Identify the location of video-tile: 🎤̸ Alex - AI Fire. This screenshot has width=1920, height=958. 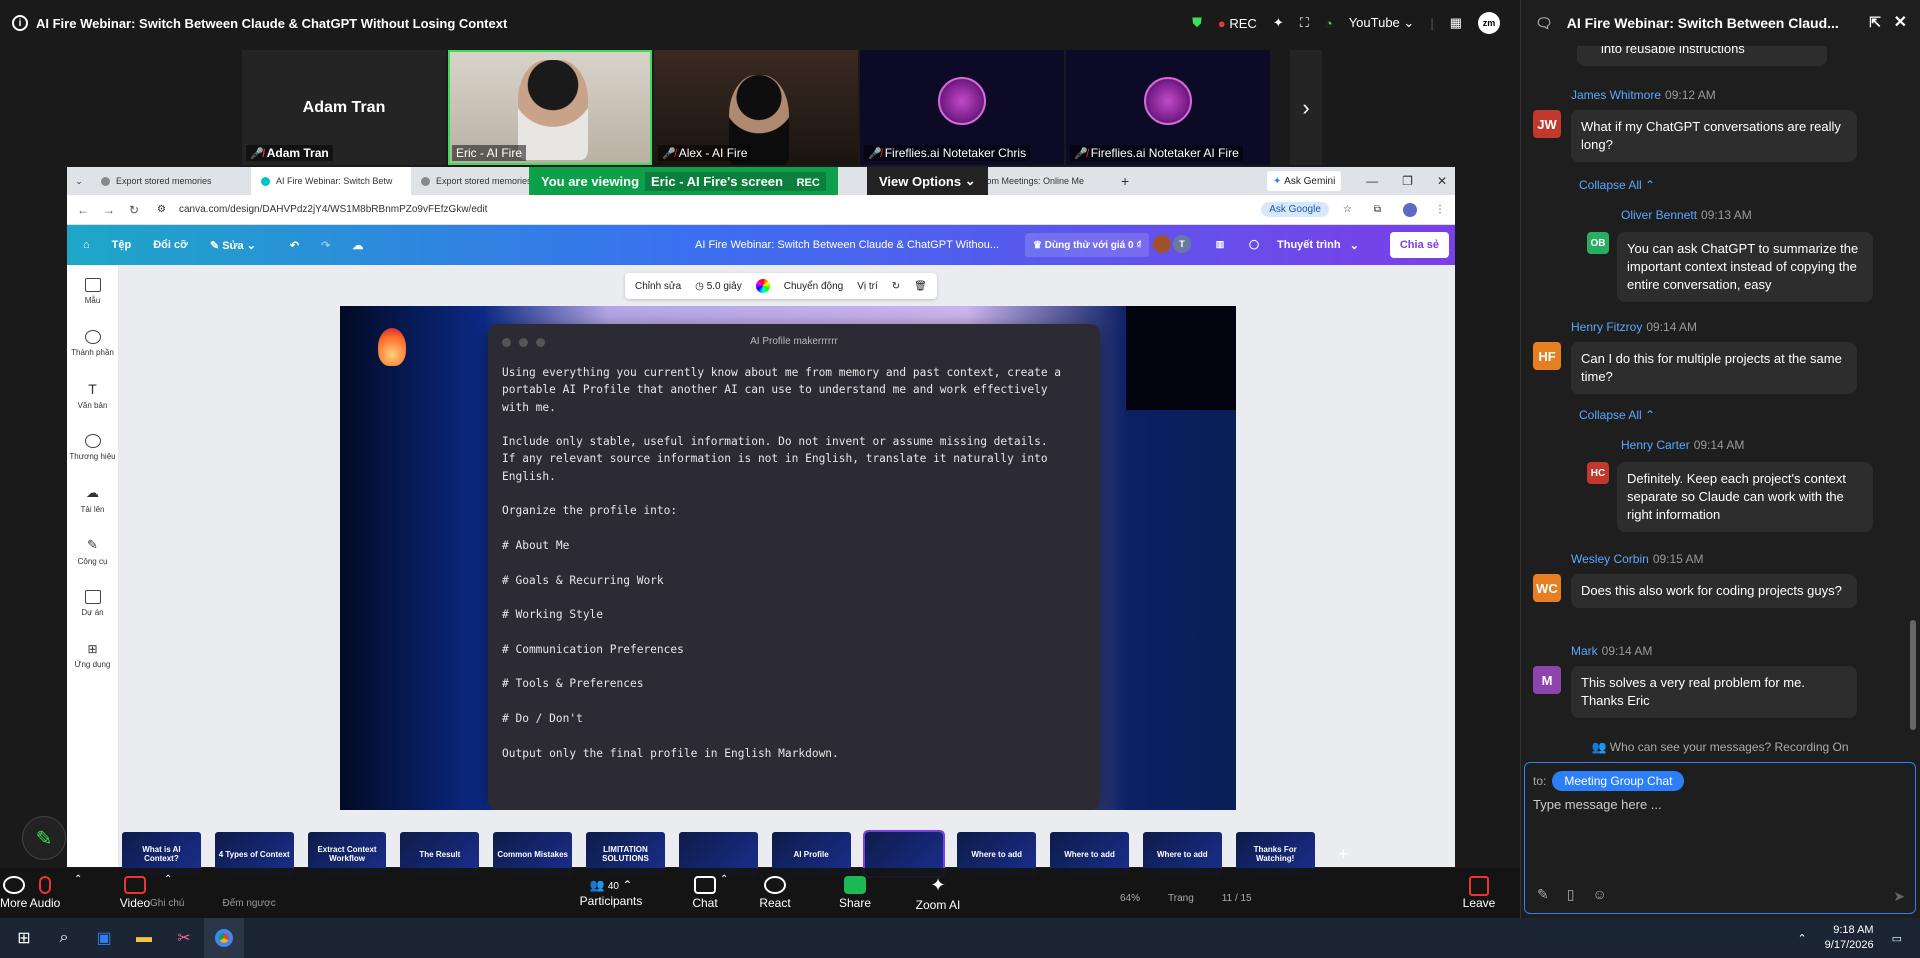
(756, 107).